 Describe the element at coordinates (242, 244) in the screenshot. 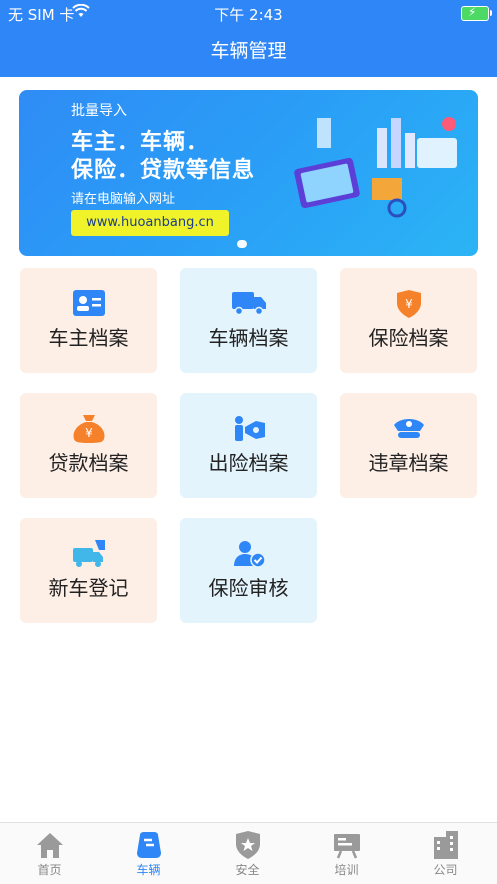

I see `banner-page-indicator` at that location.